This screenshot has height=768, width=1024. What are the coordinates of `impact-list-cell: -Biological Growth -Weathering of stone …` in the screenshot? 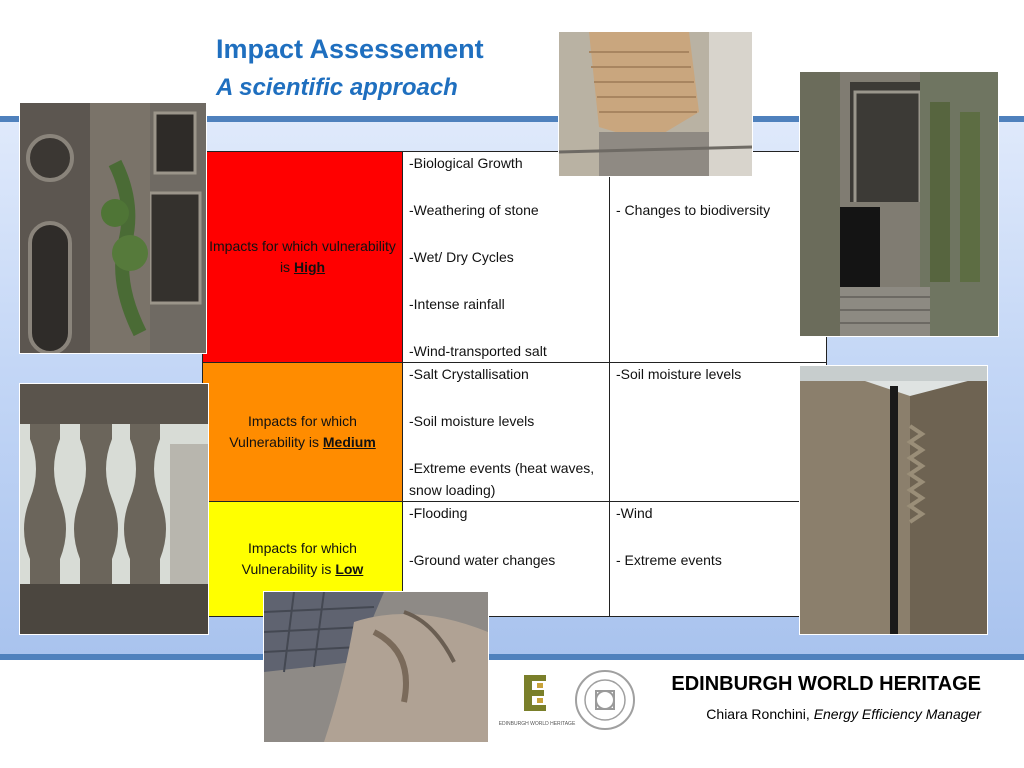 It's located at (506, 257).